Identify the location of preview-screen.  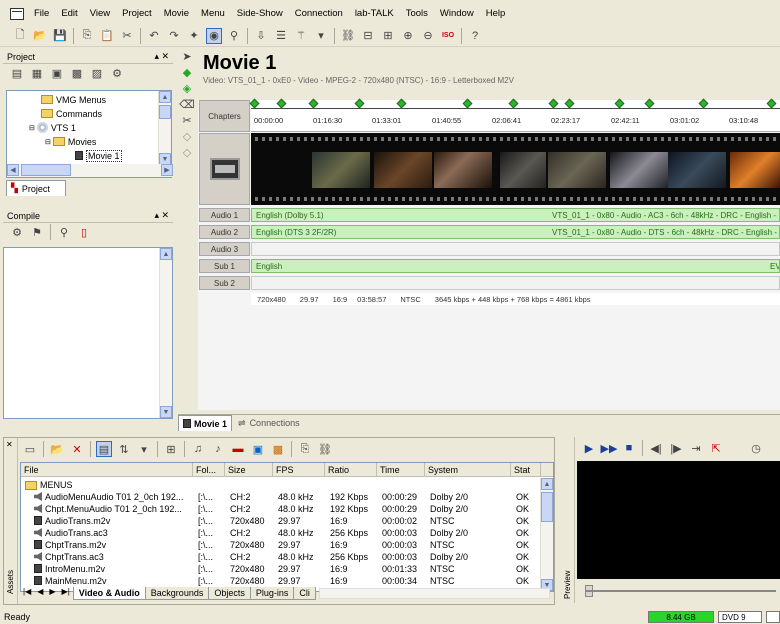
(678, 520).